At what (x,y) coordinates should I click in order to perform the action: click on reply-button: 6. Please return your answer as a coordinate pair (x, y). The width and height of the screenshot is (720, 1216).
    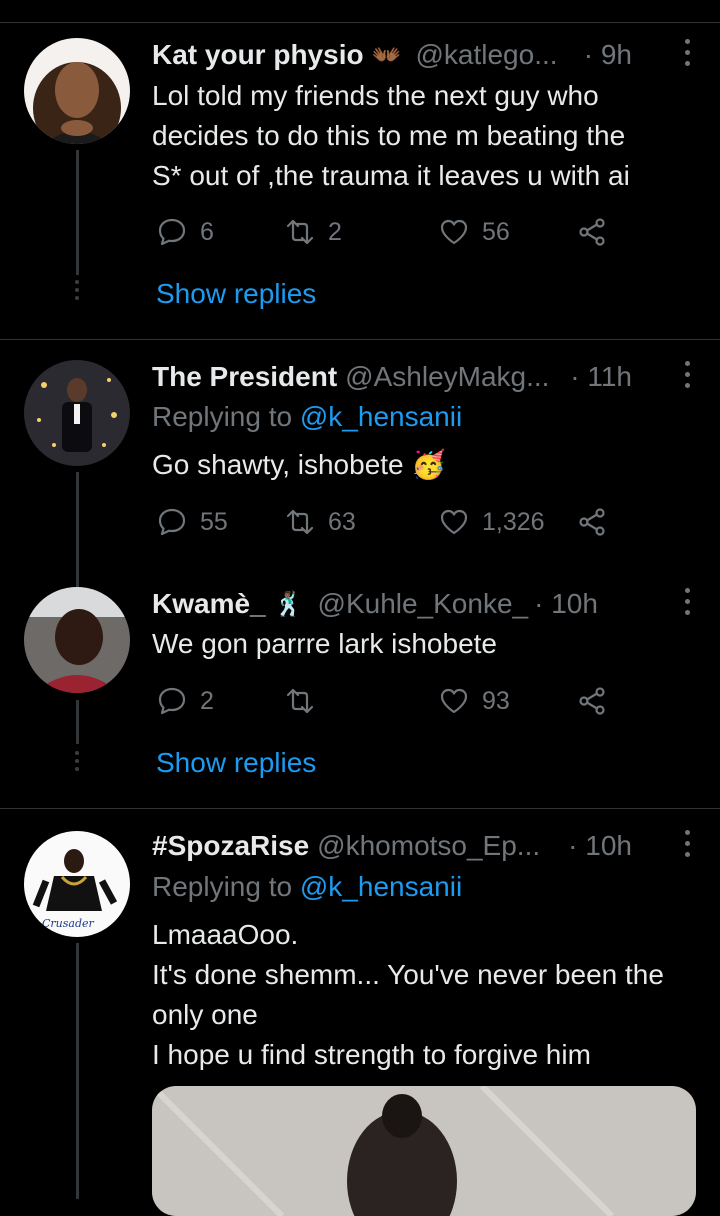
    Looking at the image, I should click on (185, 232).